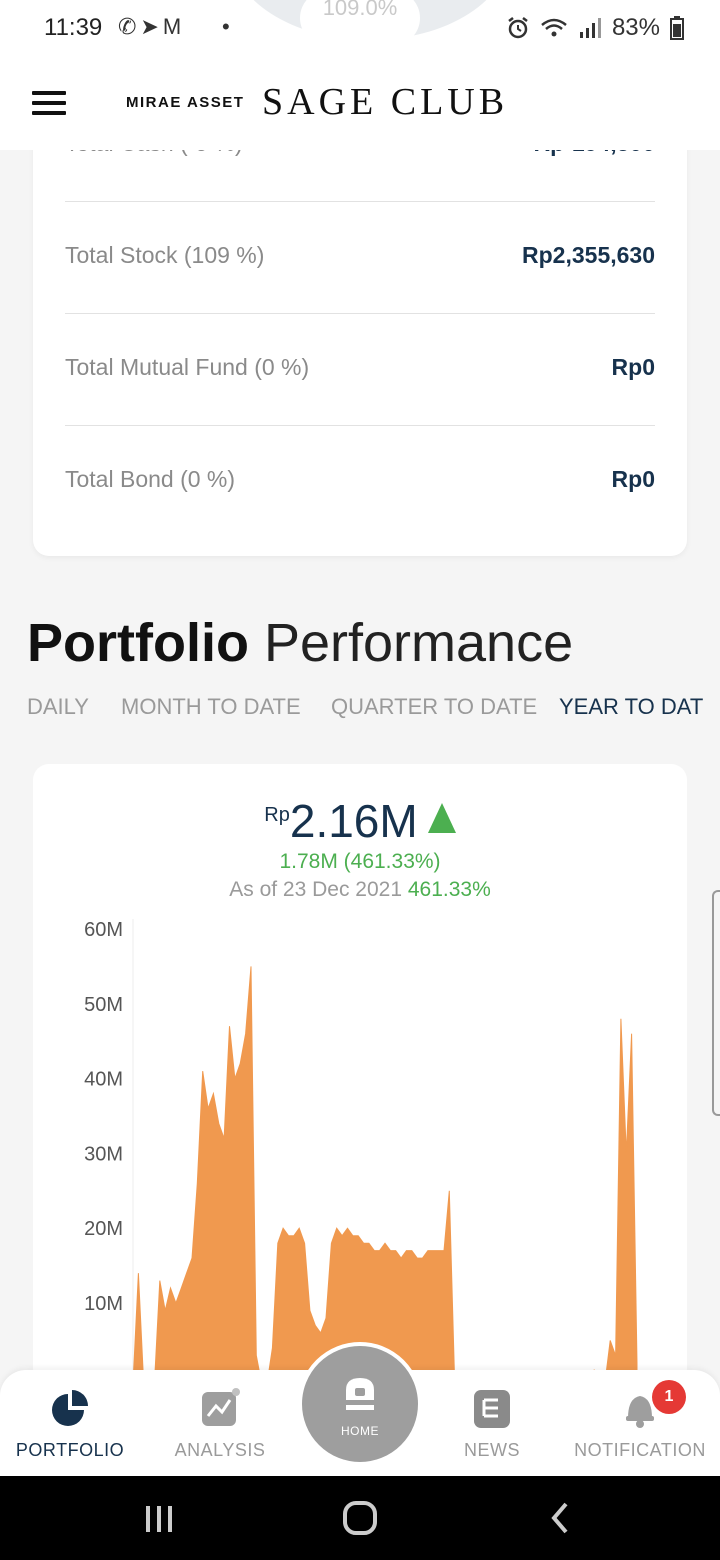  What do you see at coordinates (211, 707) in the screenshot?
I see `tab-month-to-date: MONTH TO DATE` at bounding box center [211, 707].